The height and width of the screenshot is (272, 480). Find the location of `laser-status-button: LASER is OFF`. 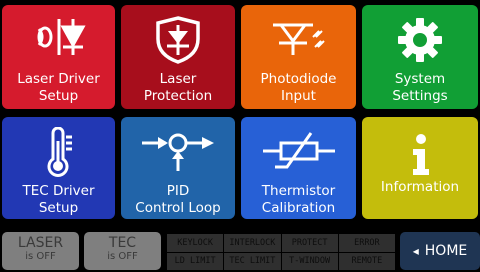

laser-status-button: LASER is OFF is located at coordinates (40, 251).